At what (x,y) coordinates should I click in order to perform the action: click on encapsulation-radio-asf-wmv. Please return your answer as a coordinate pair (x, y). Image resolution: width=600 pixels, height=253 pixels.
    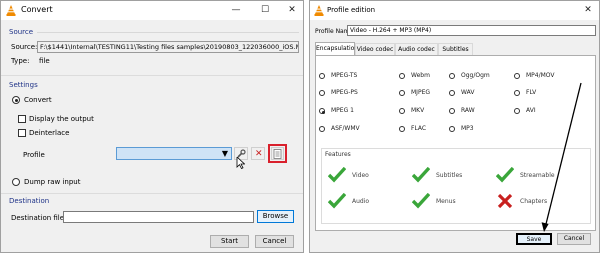
    Looking at the image, I should click on (322, 129).